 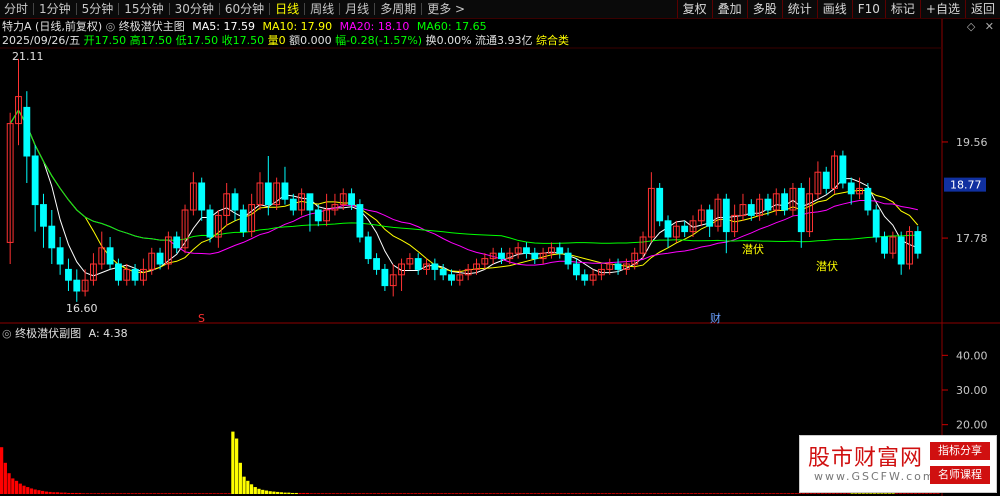 What do you see at coordinates (715, 318) in the screenshot?
I see `cai-marker: 财` at bounding box center [715, 318].